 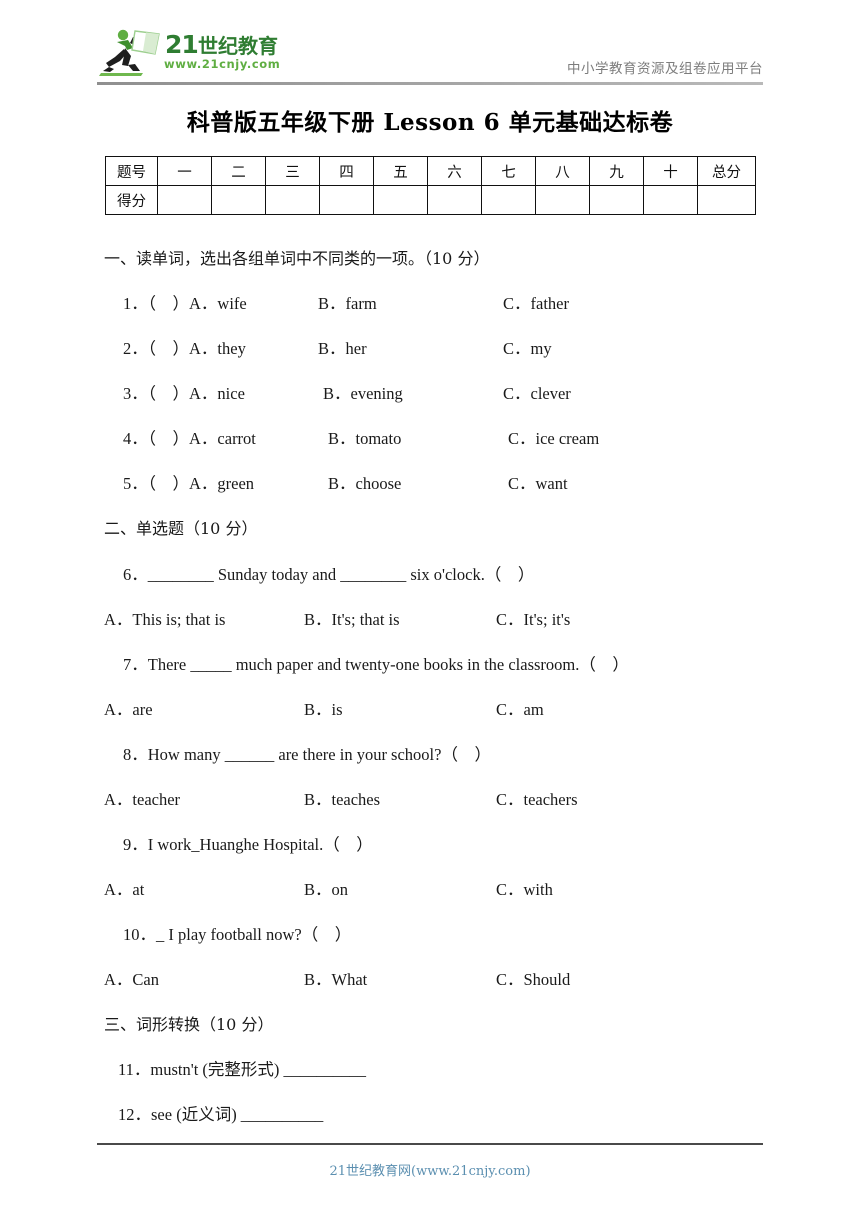 I want to click on question-4-stem: 4．（ ）A．carrot, so click(x=189, y=438).